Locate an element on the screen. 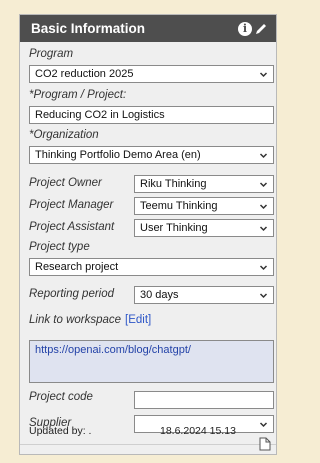 Image resolution: width=320 pixels, height=463 pixels. reporting-period-label: Reporting period is located at coordinates (72, 294).